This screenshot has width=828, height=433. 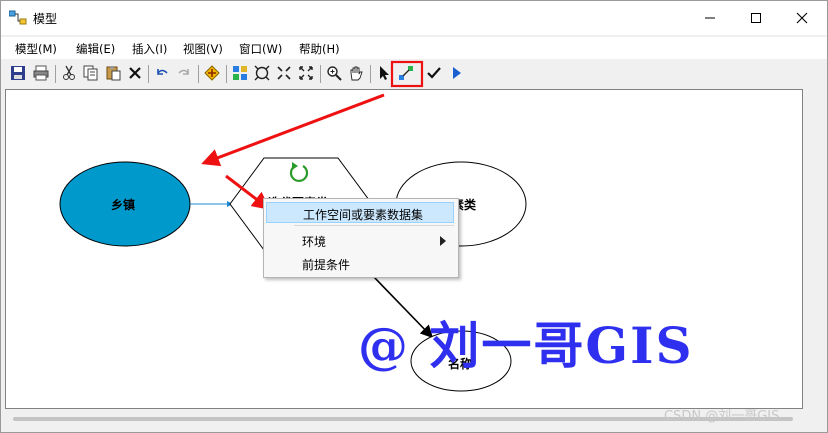 I want to click on input-node-label: 乡镇, so click(x=123, y=205).